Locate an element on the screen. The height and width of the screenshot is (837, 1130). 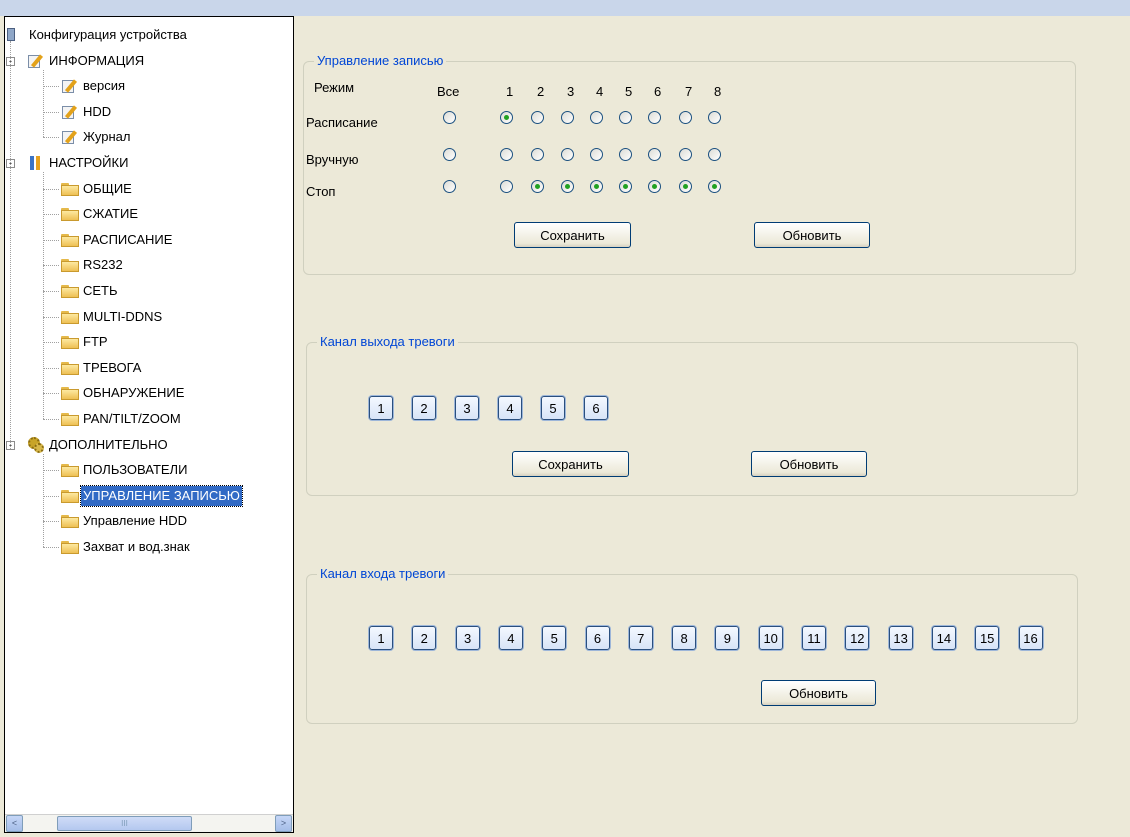
tree-item-label: MULTI-DDNS is located at coordinates (123, 316).